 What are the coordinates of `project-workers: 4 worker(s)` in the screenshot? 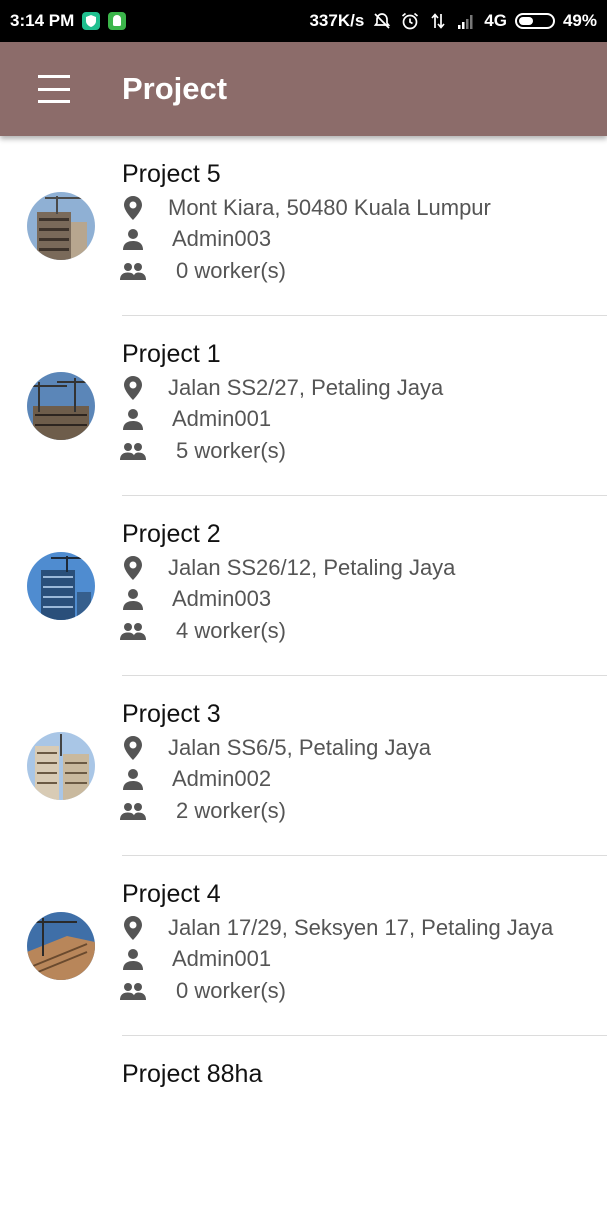 It's located at (231, 630).